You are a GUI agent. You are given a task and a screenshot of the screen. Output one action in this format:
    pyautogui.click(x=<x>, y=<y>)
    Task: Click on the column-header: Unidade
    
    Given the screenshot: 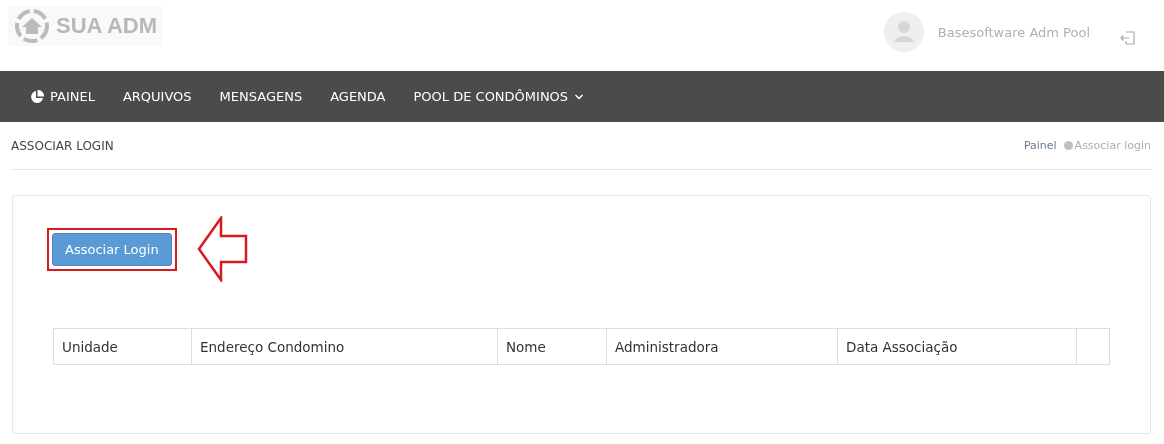 What is the action you would take?
    pyautogui.click(x=122, y=346)
    